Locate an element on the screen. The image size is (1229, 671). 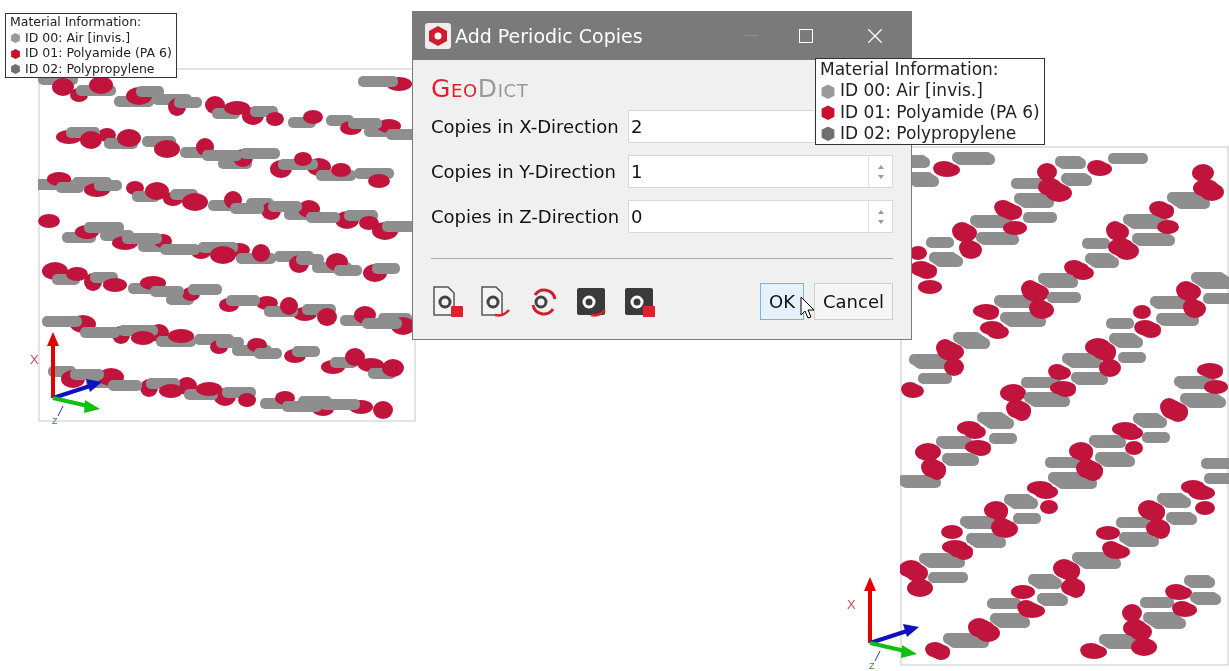
field-label: Copies in X-Direction is located at coordinates (525, 127).